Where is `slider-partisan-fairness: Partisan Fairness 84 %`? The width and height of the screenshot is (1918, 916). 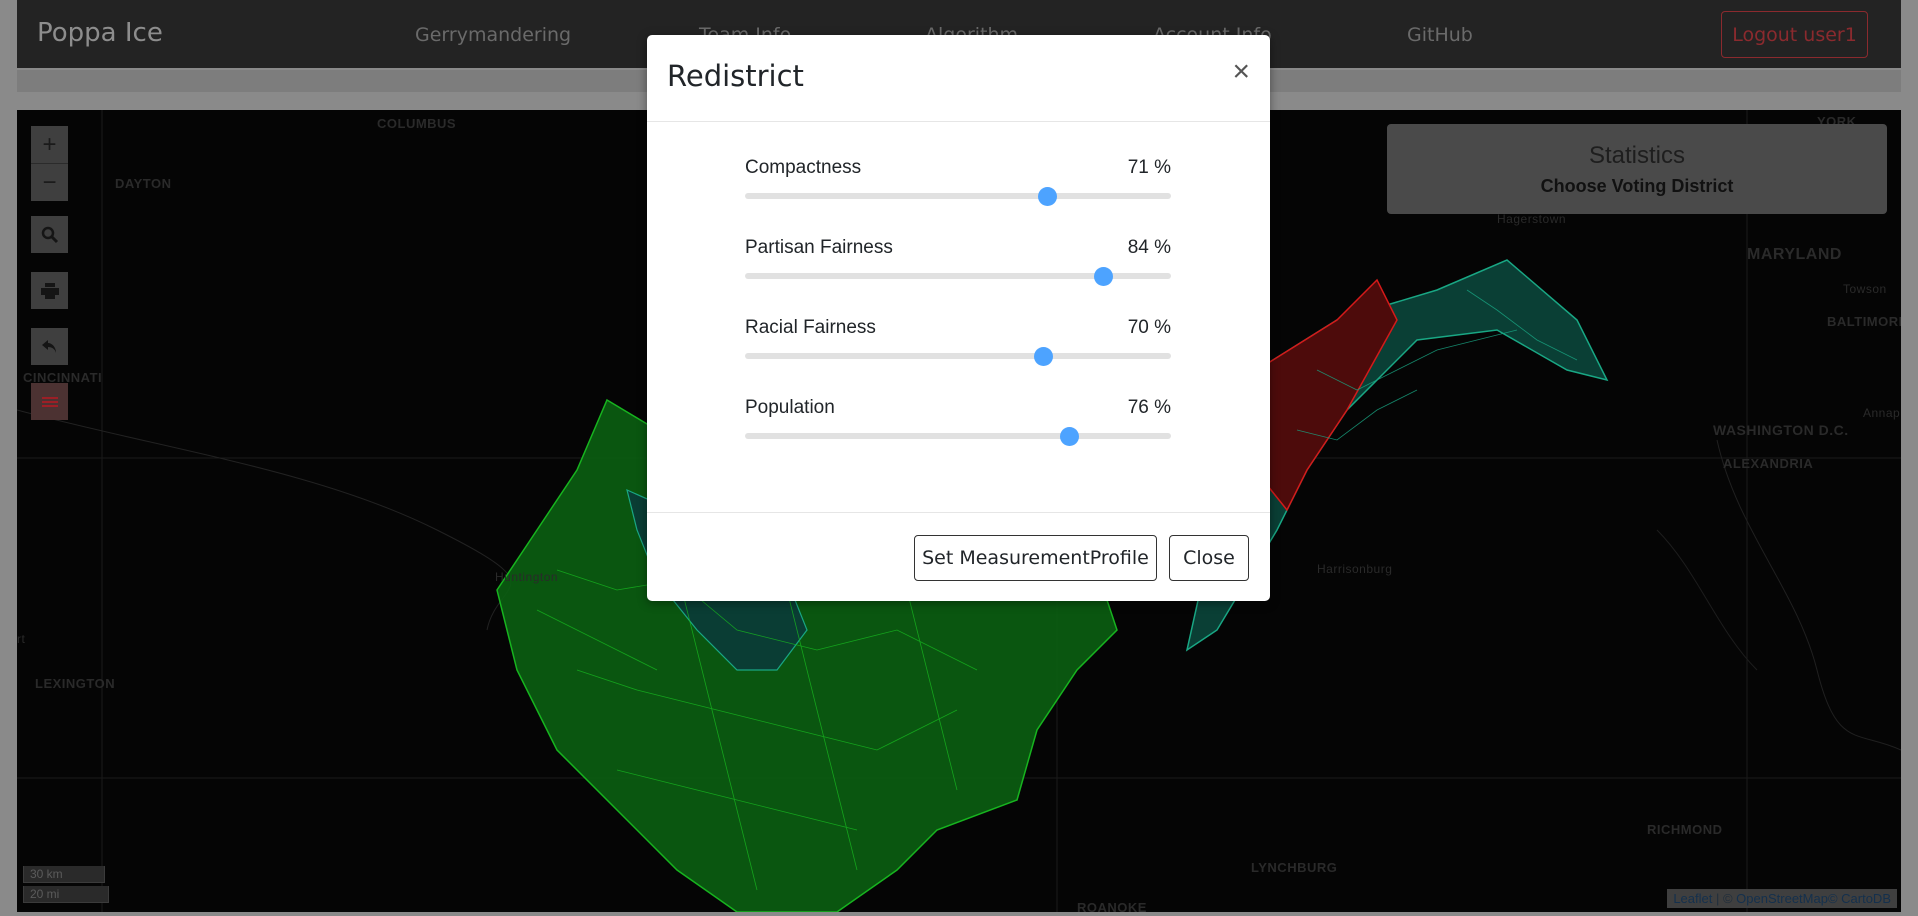
slider-partisan-fairness: Partisan Fairness 84 % is located at coordinates (958, 277).